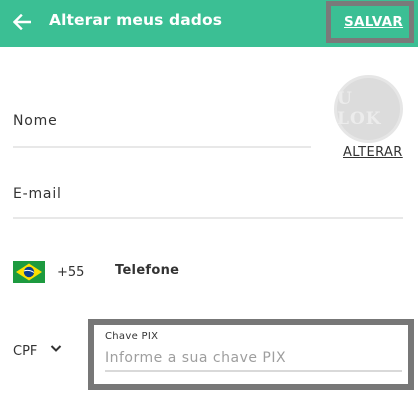  Describe the element at coordinates (40, 351) in the screenshot. I see `document-type-select: CPF` at that location.